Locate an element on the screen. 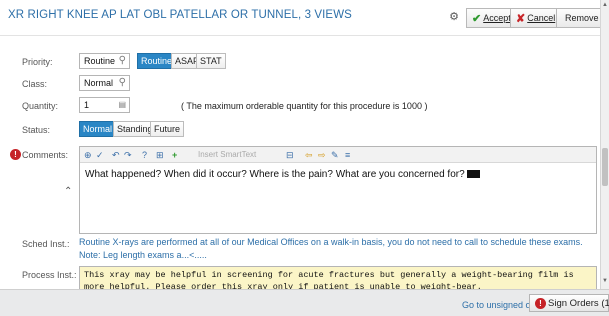  quantity-value: 1 is located at coordinates (87, 105).